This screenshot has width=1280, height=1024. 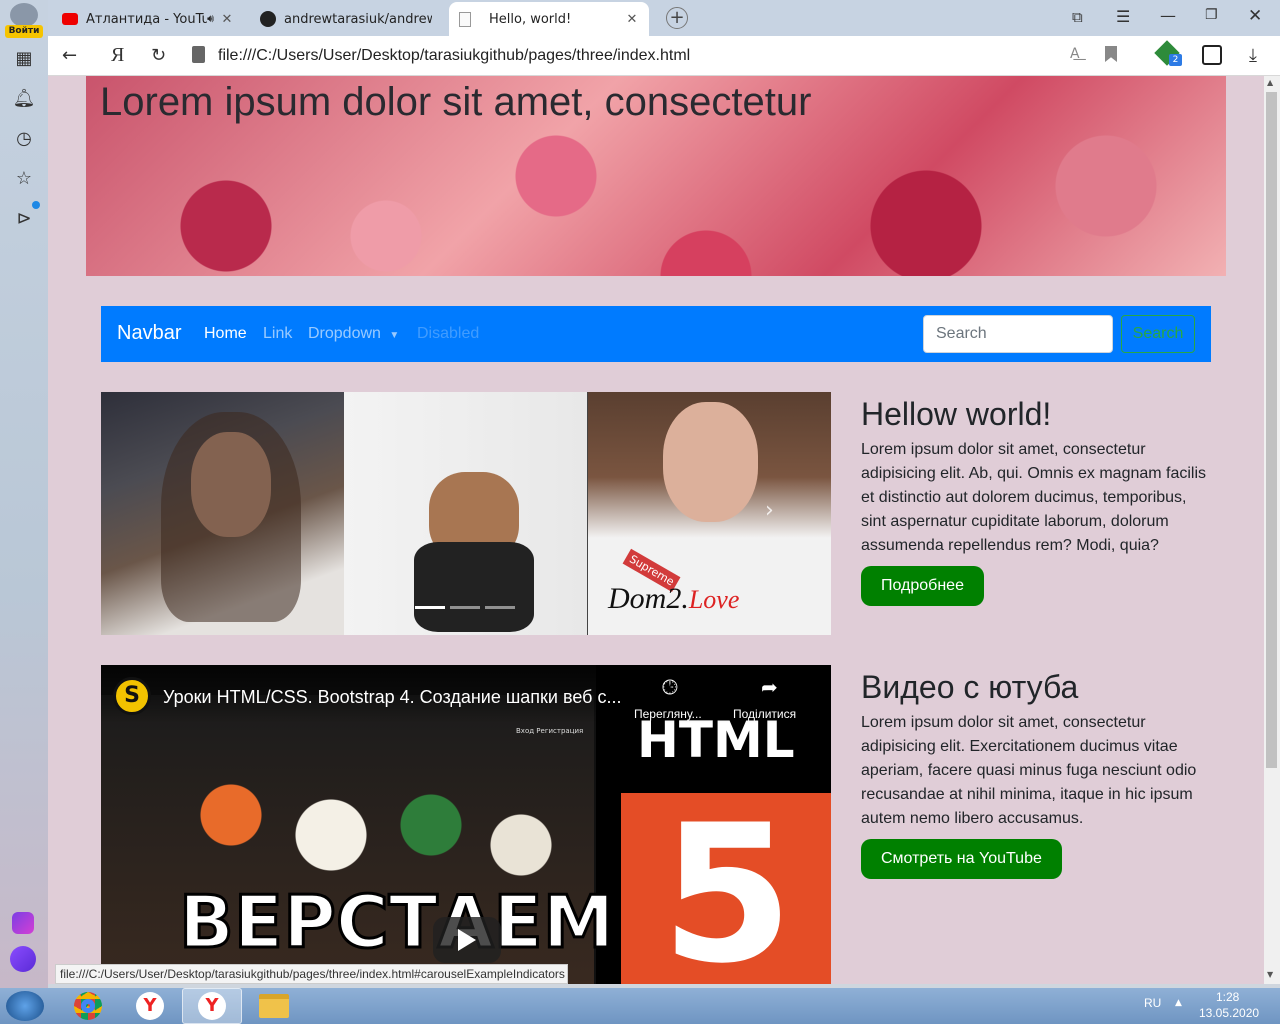 What do you see at coordinates (1175, 60) in the screenshot?
I see `extension-badge: 2` at bounding box center [1175, 60].